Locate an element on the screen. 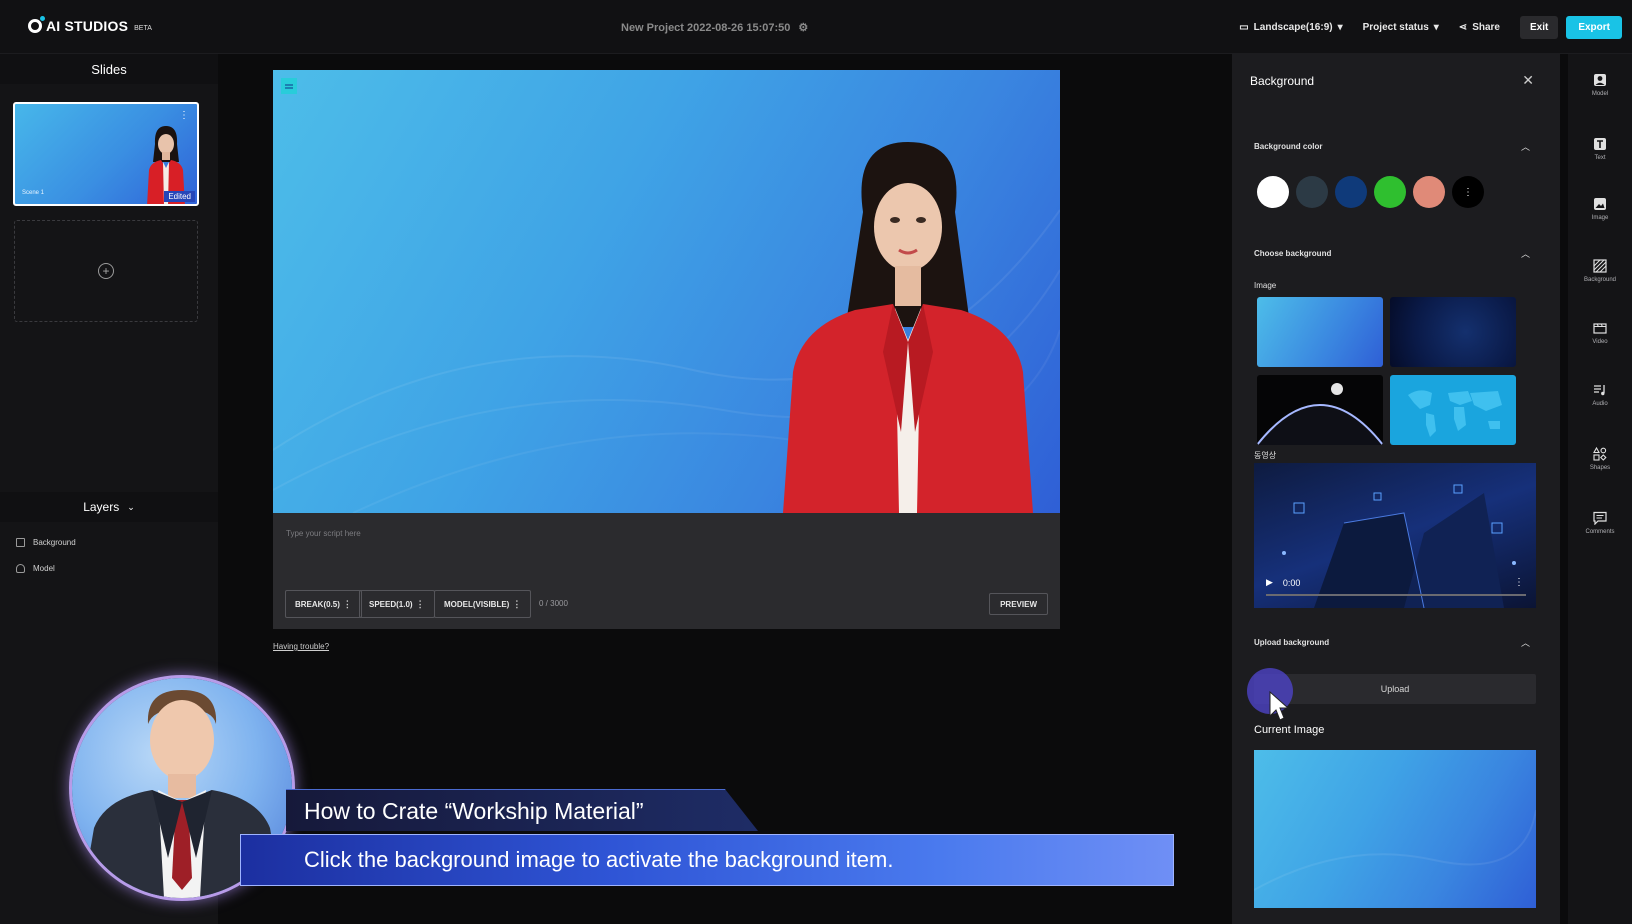 Image resolution: width=1632 pixels, height=924 pixels. tutorial-title: How to Crate “Workship Material” is located at coordinates (474, 811).